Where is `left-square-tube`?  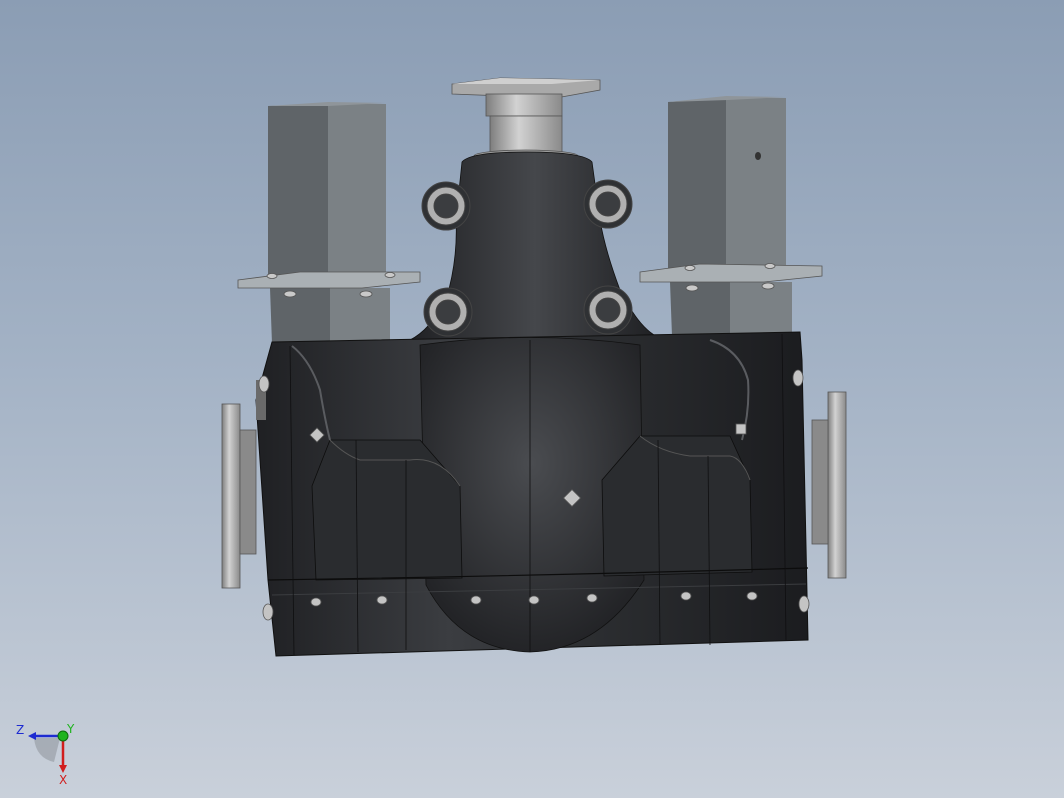 left-square-tube is located at coordinates (329, 223).